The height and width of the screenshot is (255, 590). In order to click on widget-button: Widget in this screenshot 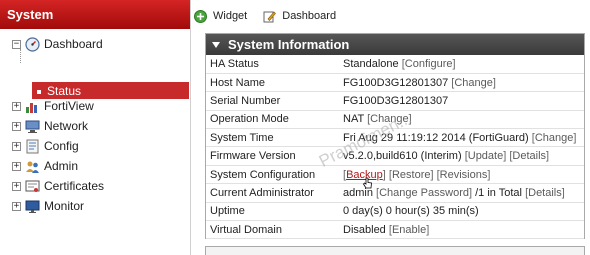, I will do `click(221, 16)`.